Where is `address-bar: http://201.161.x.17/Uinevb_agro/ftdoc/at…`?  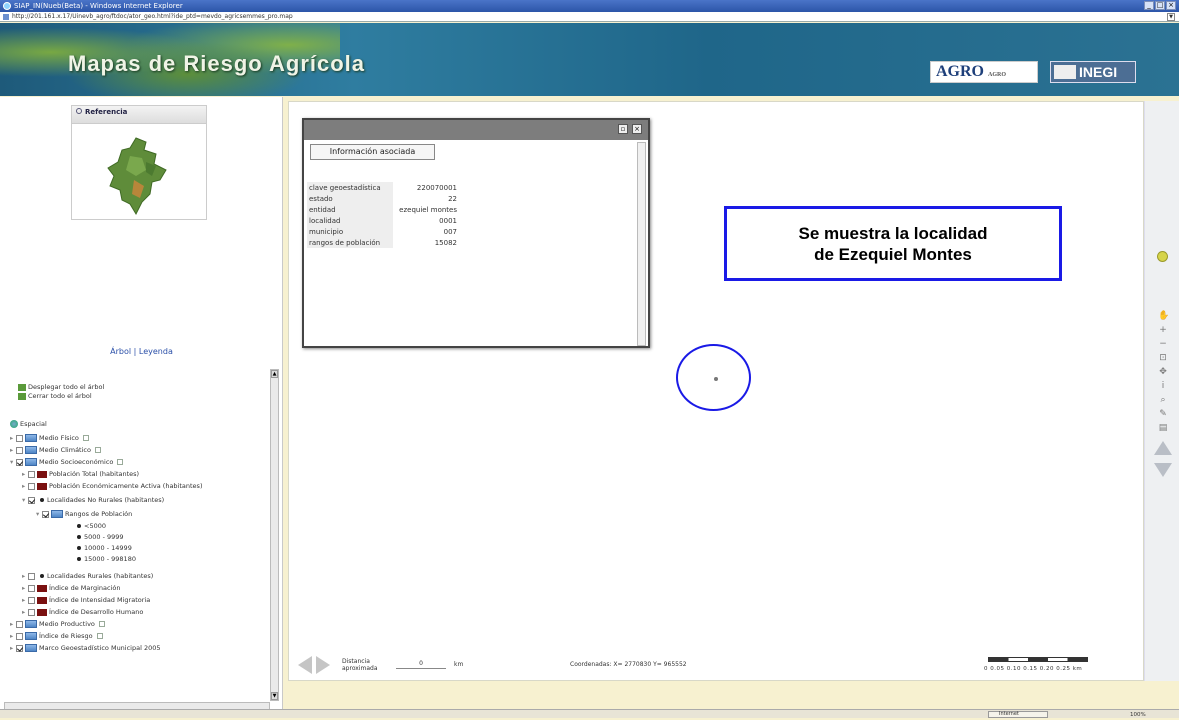
address-bar: http://201.161.x.17/Uinevb_agro/ftdoc/at… is located at coordinates (589, 17).